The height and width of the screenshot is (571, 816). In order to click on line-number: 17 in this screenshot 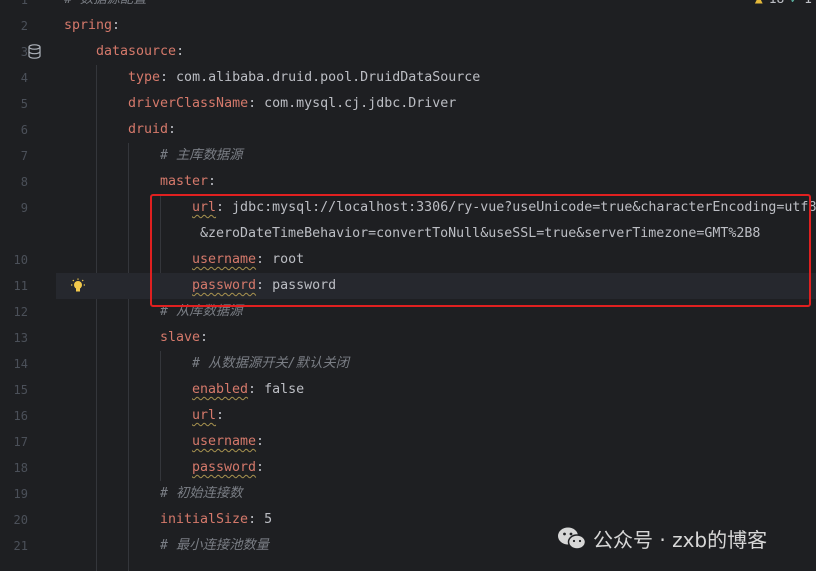, I will do `click(20, 442)`.